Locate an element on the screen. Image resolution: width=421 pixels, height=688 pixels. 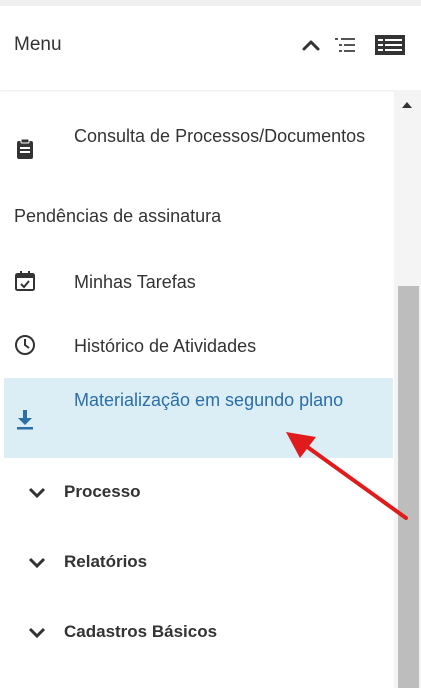
collapse-menu-button is located at coordinates (311, 45).